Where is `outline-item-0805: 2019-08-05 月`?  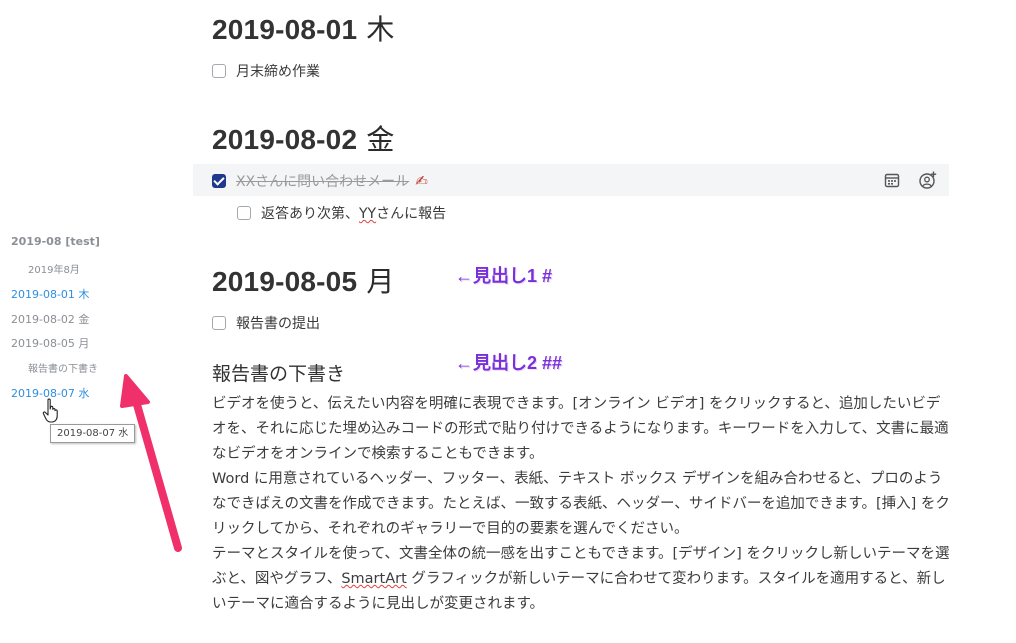 outline-item-0805: 2019-08-05 月 is located at coordinates (50, 343).